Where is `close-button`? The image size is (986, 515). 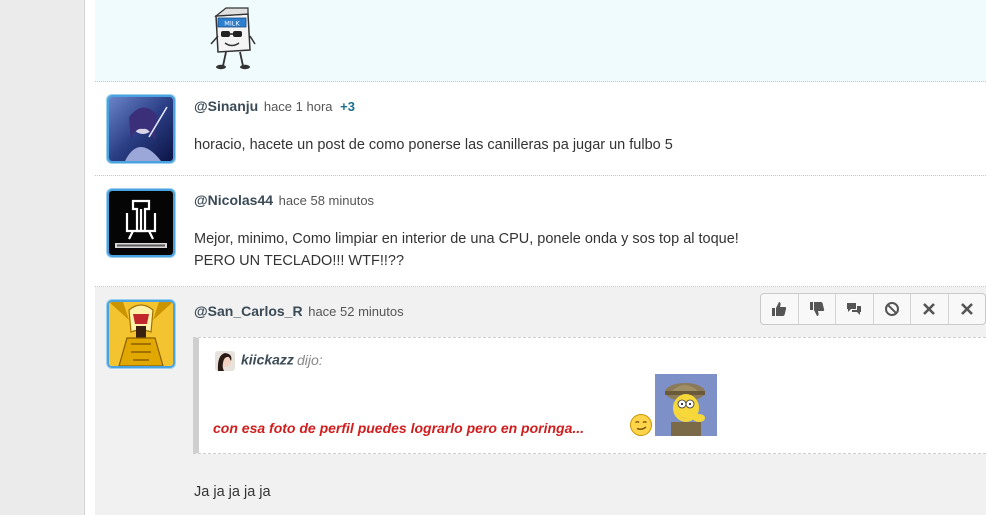
close-button is located at coordinates (967, 309).